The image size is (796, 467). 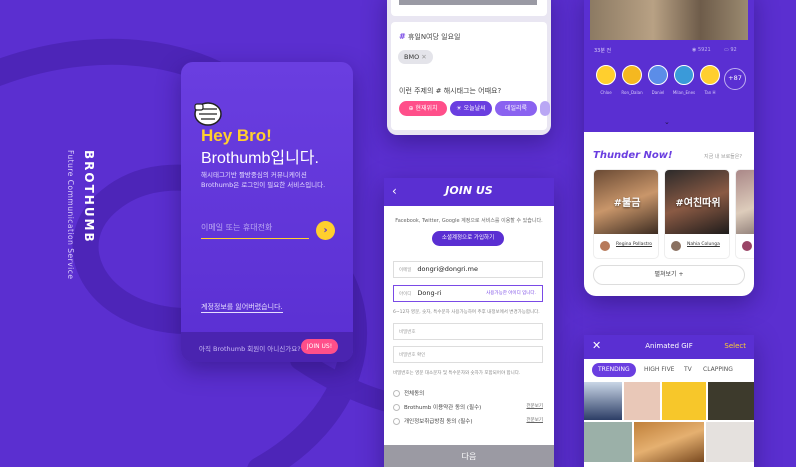 What do you see at coordinates (412, 355) in the screenshot?
I see `password-confirm-label: 비밀번호 확인` at bounding box center [412, 355].